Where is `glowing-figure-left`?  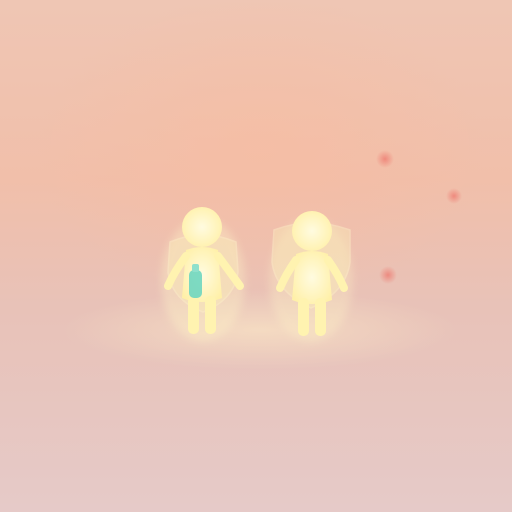 glowing-figure-left is located at coordinates (203, 275).